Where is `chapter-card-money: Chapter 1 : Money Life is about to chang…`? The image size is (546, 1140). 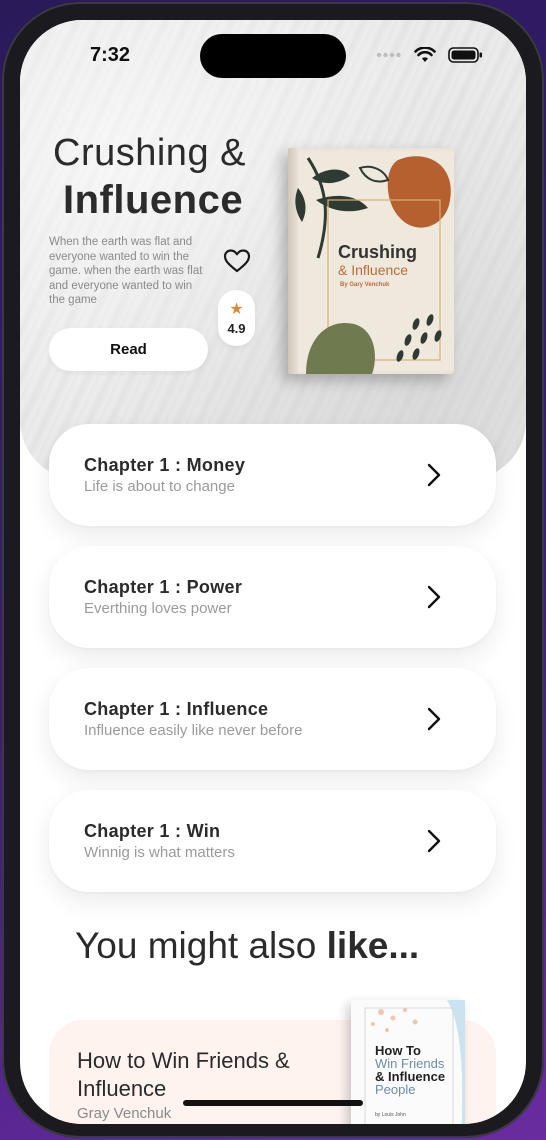 chapter-card-money: Chapter 1 : Money Life is about to chang… is located at coordinates (272, 475).